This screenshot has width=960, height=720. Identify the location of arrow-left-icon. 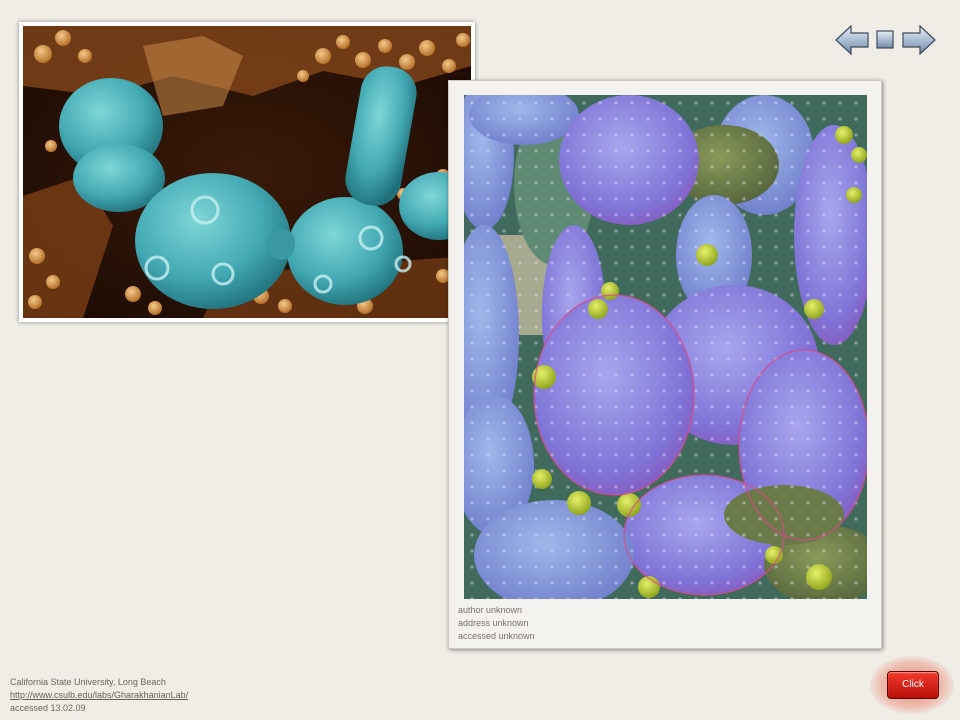
(852, 40).